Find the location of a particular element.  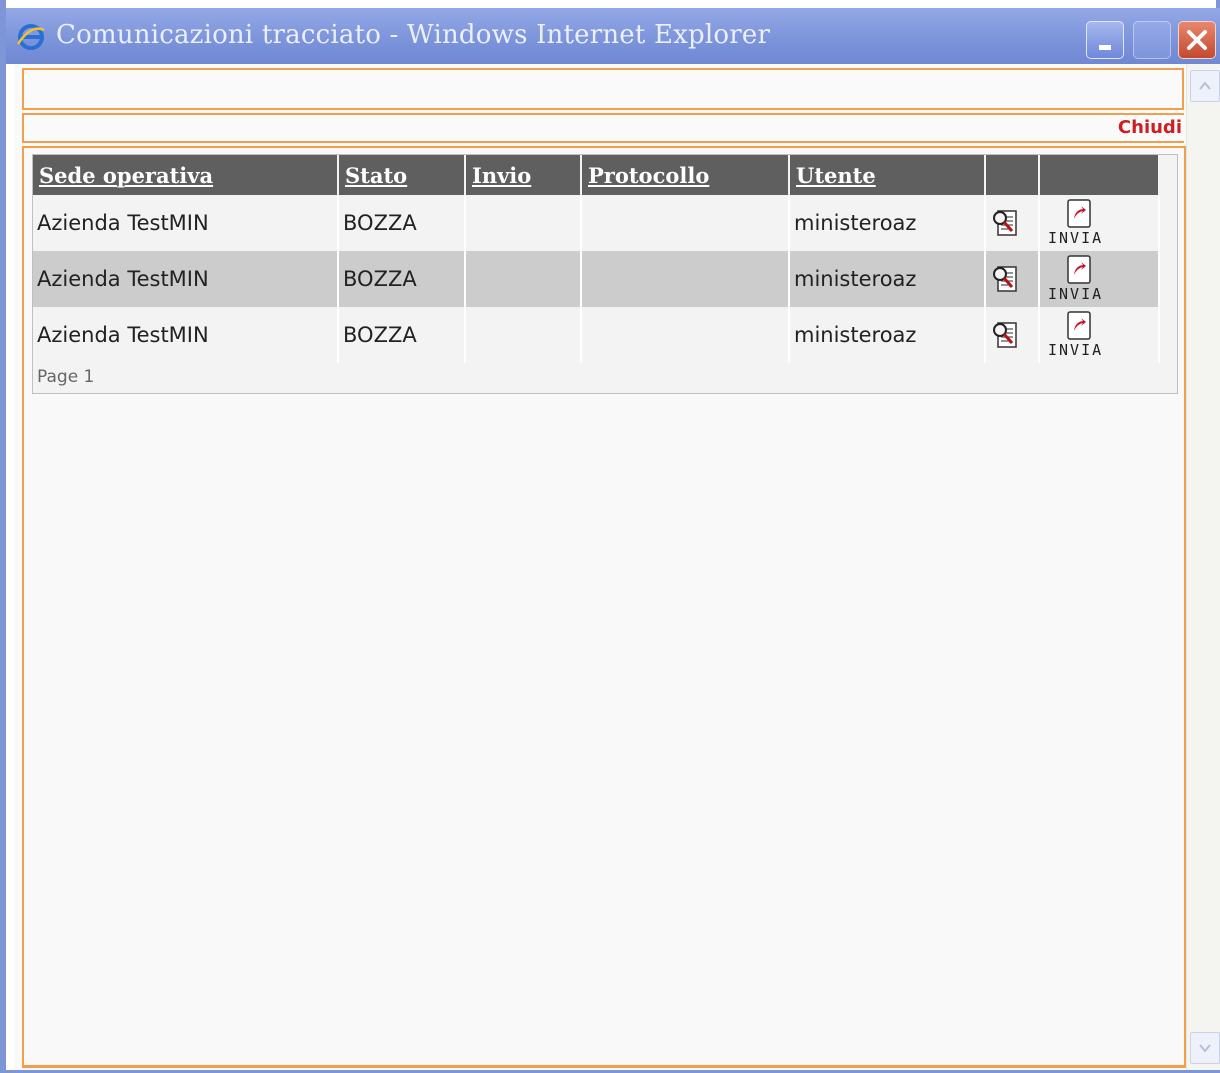

col-header-utente: Utente is located at coordinates (887, 175).